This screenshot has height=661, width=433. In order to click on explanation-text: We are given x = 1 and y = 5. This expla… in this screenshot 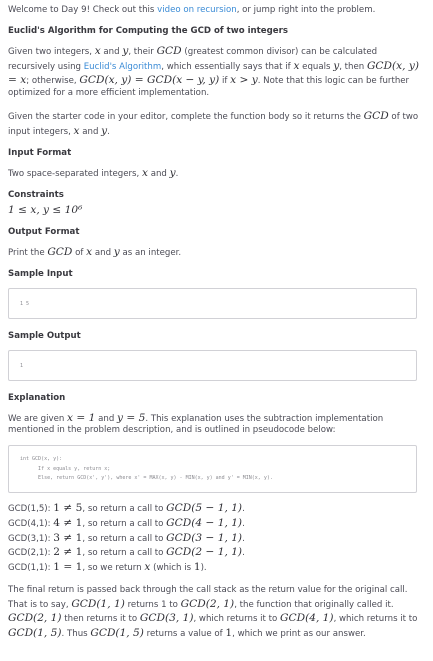, I will do `click(196, 423)`.